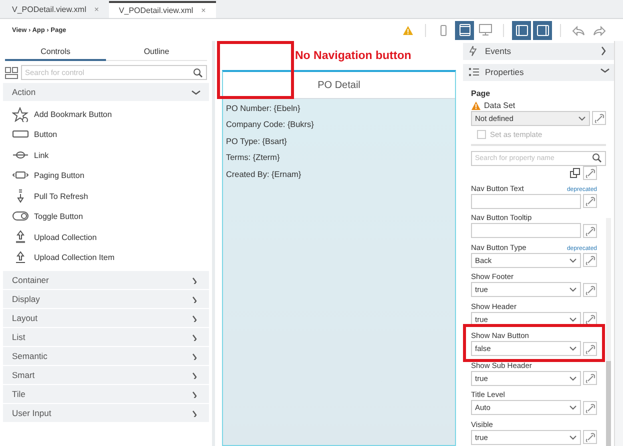  What do you see at coordinates (264, 174) in the screenshot?
I see `field-text: Created By: {Ernam}` at bounding box center [264, 174].